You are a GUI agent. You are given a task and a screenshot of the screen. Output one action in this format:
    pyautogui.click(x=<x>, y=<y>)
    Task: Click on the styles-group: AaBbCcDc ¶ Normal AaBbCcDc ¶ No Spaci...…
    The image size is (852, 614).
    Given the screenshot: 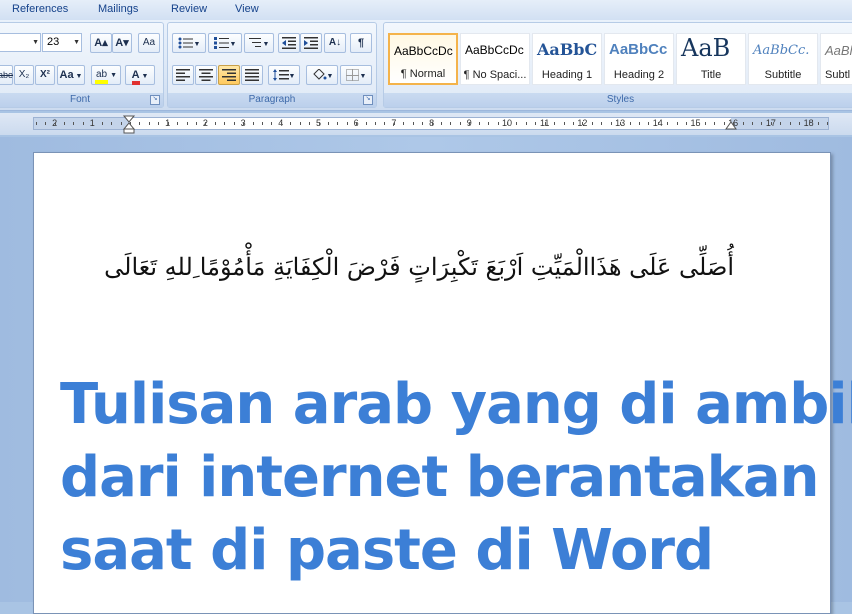 What is the action you would take?
    pyautogui.click(x=617, y=65)
    